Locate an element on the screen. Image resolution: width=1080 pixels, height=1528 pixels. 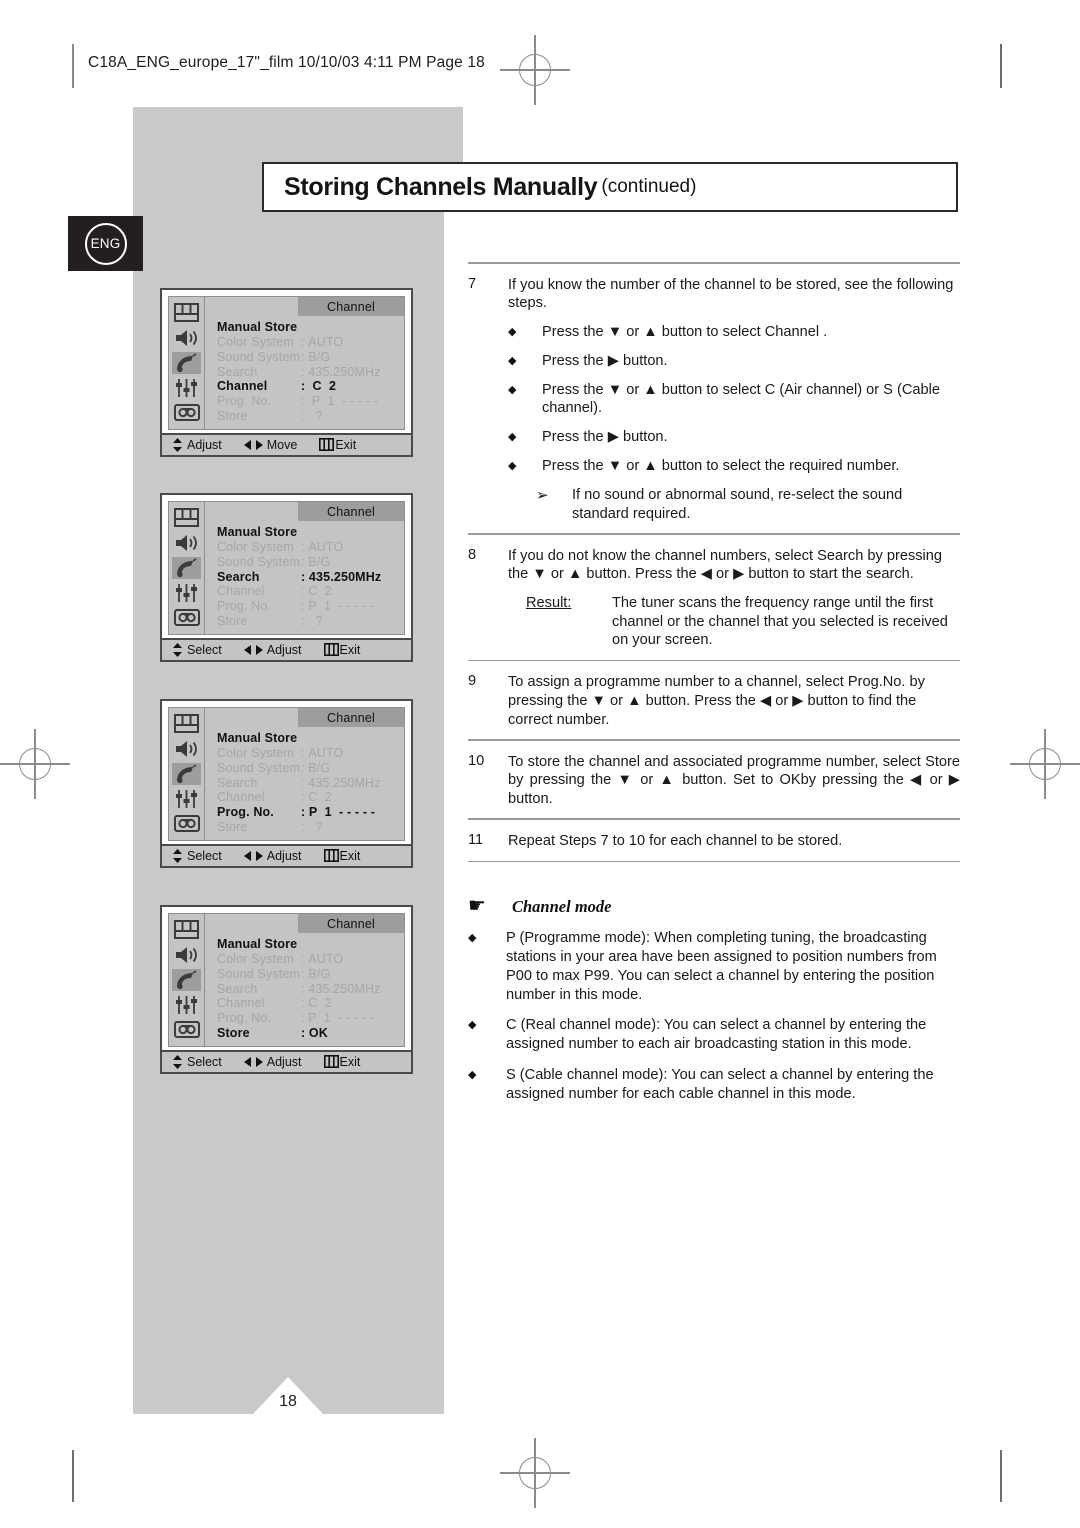
pointing-hand-icon: ☛ is located at coordinates (477, 906).